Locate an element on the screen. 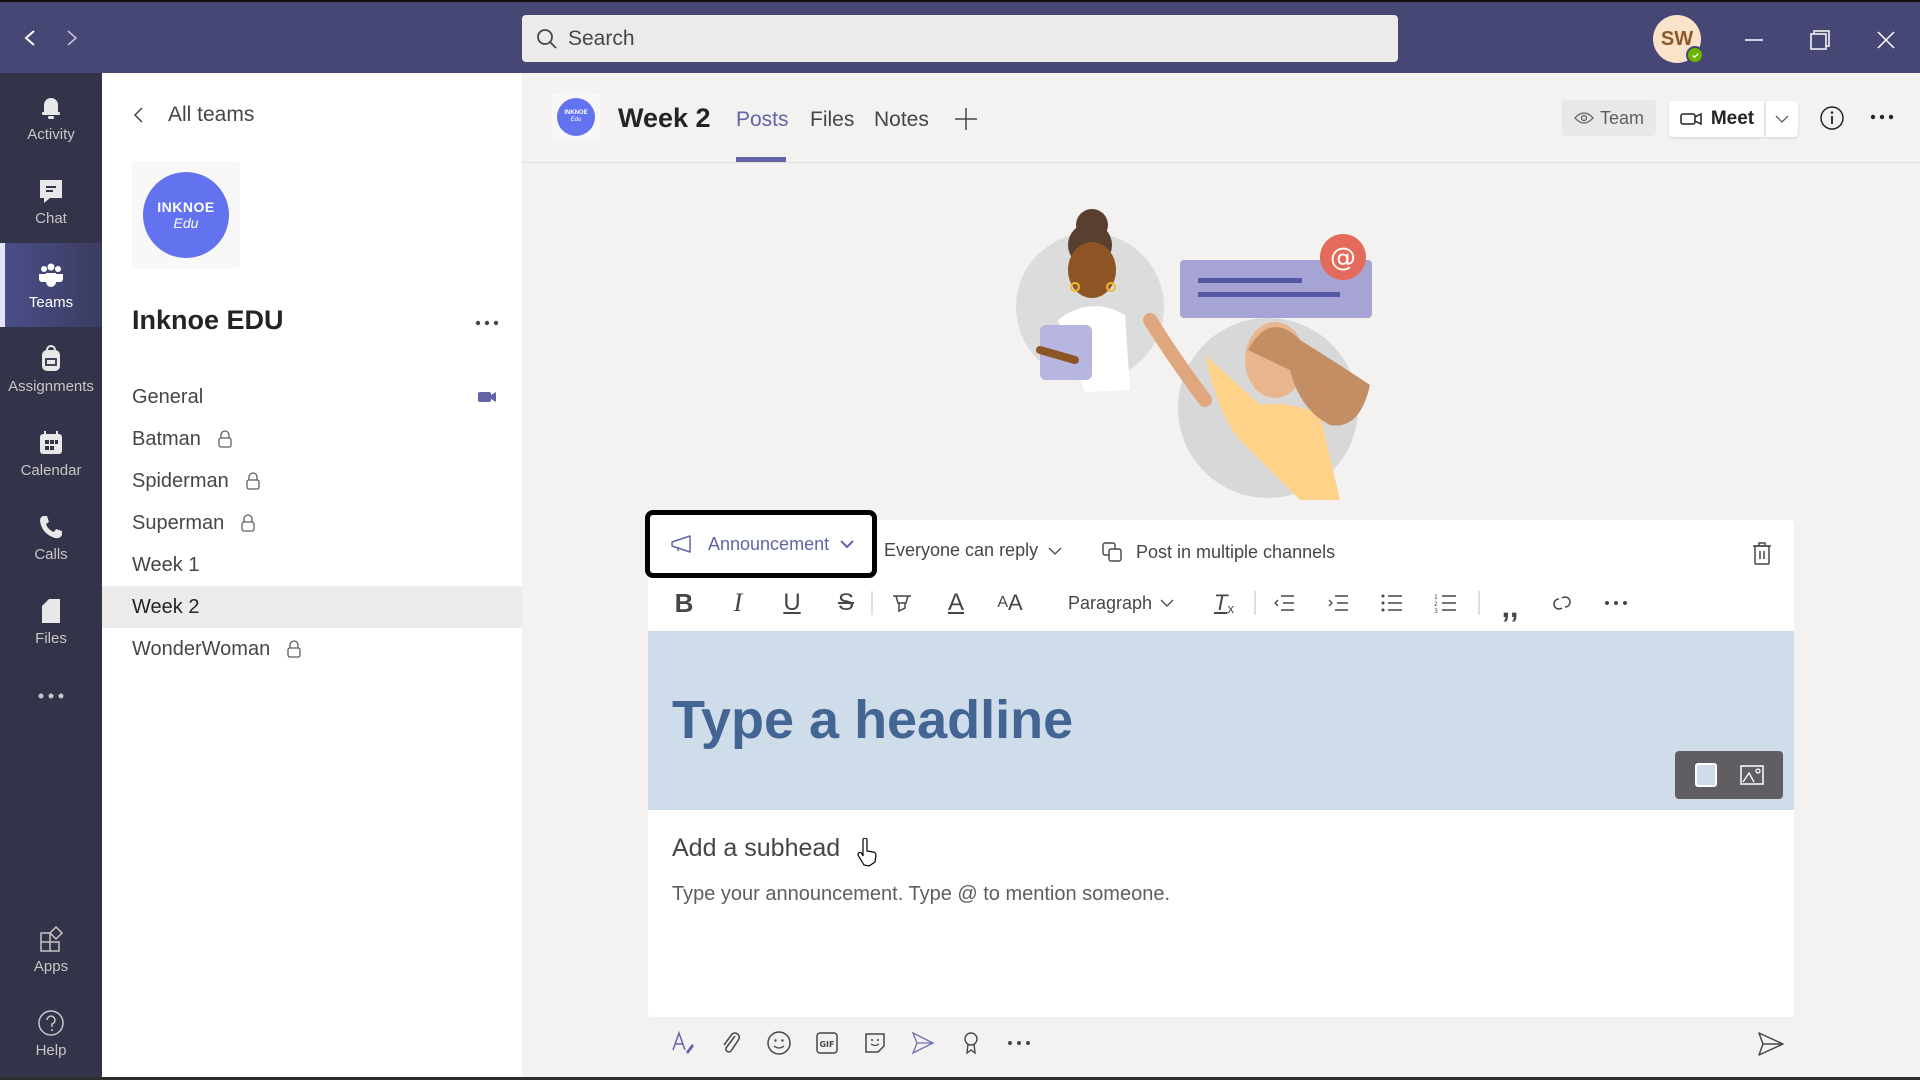 The image size is (1920, 1080). chevron-left-icon is located at coordinates (138, 115).